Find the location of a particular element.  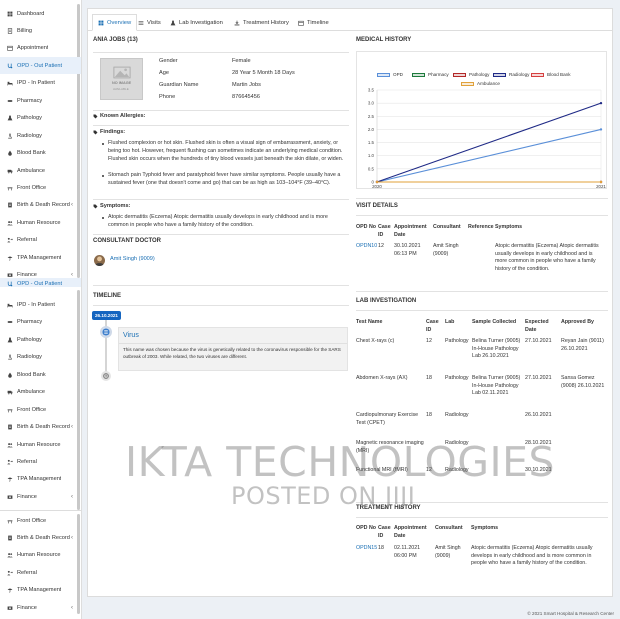

x-tick-label: 2020 is located at coordinates (377, 186).